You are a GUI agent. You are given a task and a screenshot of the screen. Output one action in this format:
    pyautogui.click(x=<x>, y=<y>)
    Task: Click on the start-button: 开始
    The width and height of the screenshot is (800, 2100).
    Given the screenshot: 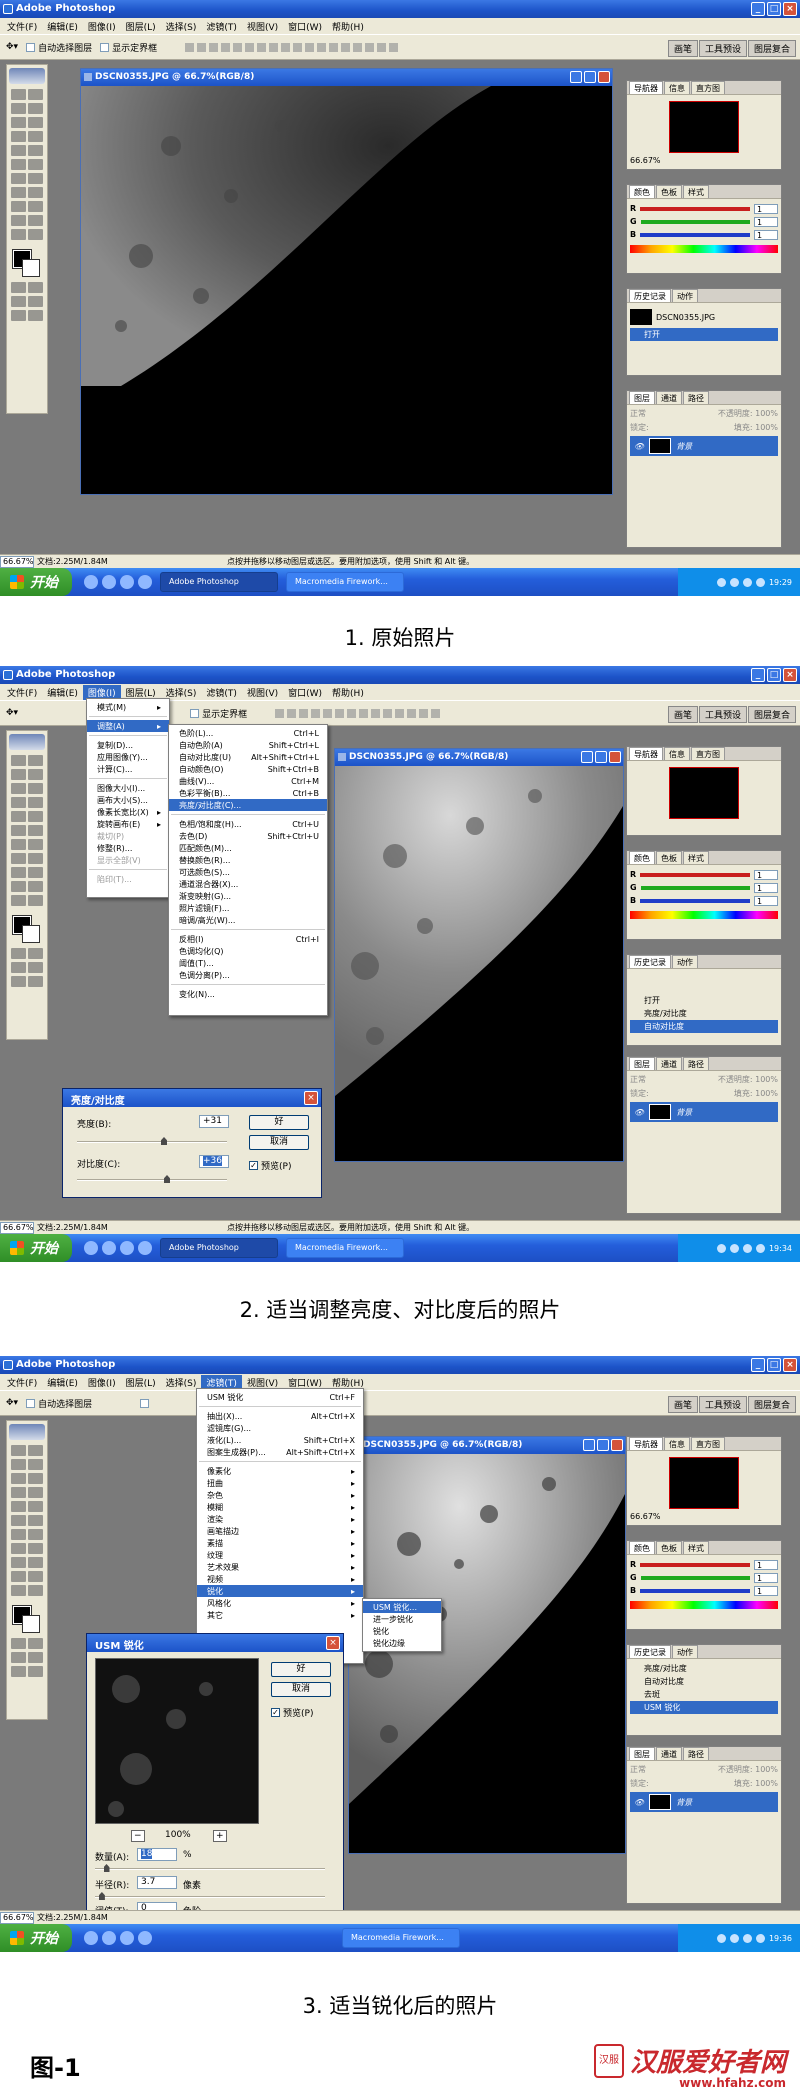 What is the action you would take?
    pyautogui.click(x=36, y=582)
    